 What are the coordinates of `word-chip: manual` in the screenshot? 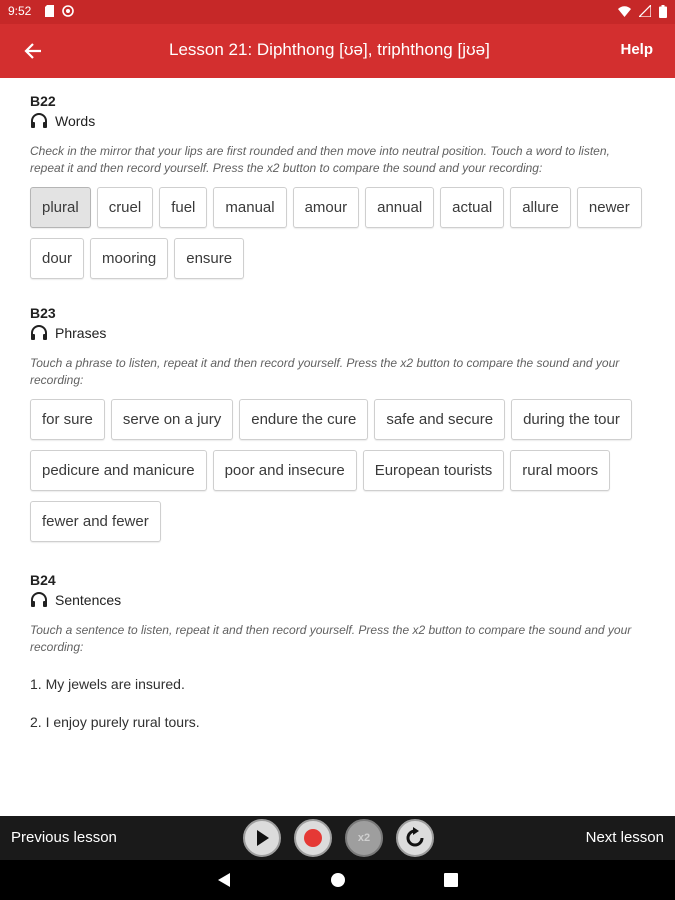 It's located at (250, 207).